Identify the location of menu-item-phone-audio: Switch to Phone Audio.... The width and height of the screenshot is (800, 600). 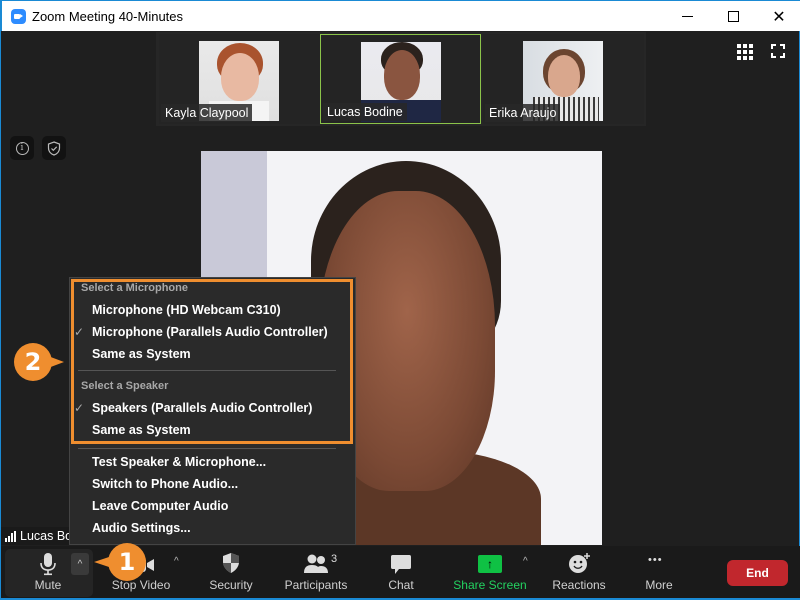
(165, 484).